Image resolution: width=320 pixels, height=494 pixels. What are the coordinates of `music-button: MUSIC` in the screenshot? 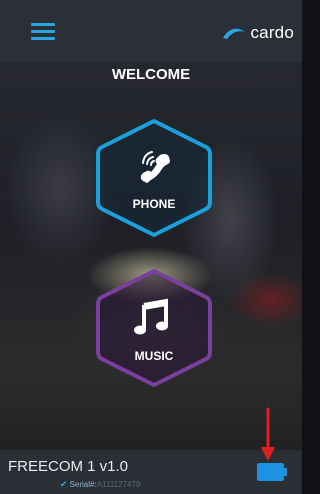 It's located at (154, 328).